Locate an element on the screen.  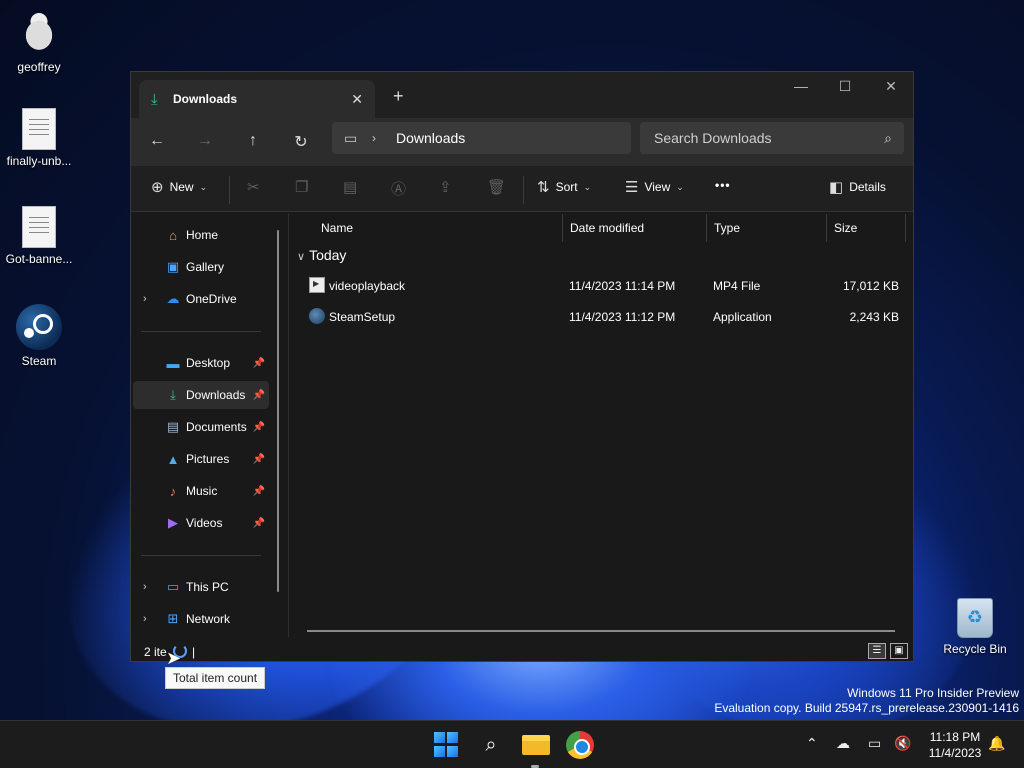
details-view-button: ☰ is located at coordinates (877, 651).